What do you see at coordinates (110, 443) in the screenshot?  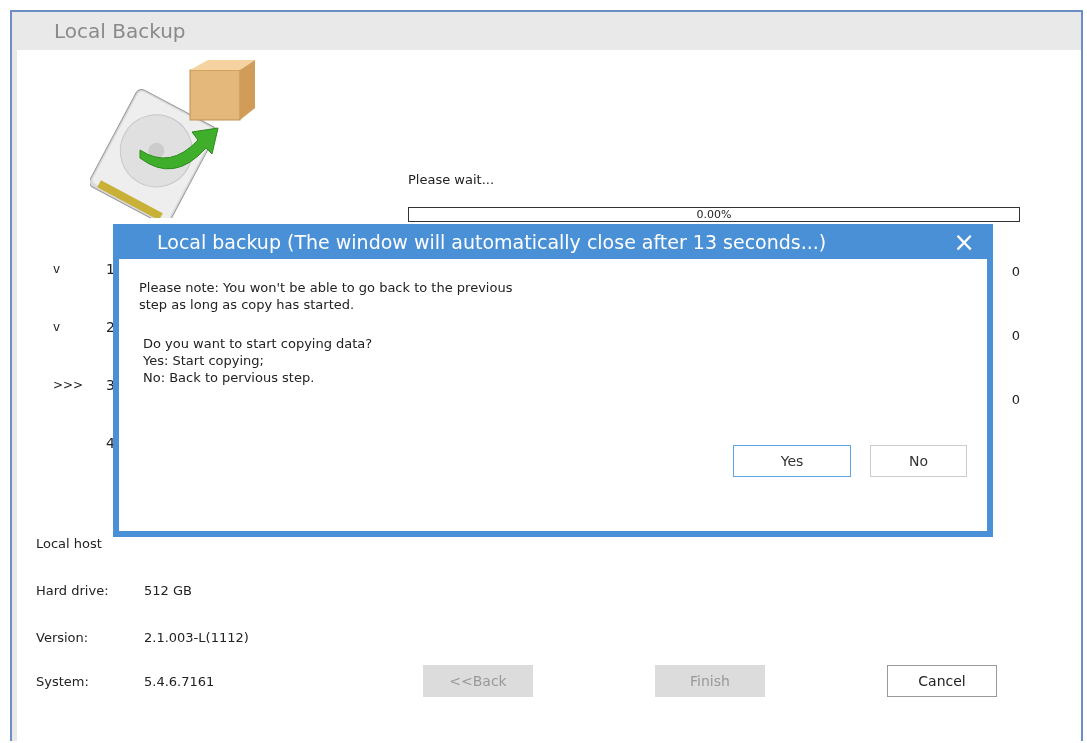 I see `step-number: 4` at bounding box center [110, 443].